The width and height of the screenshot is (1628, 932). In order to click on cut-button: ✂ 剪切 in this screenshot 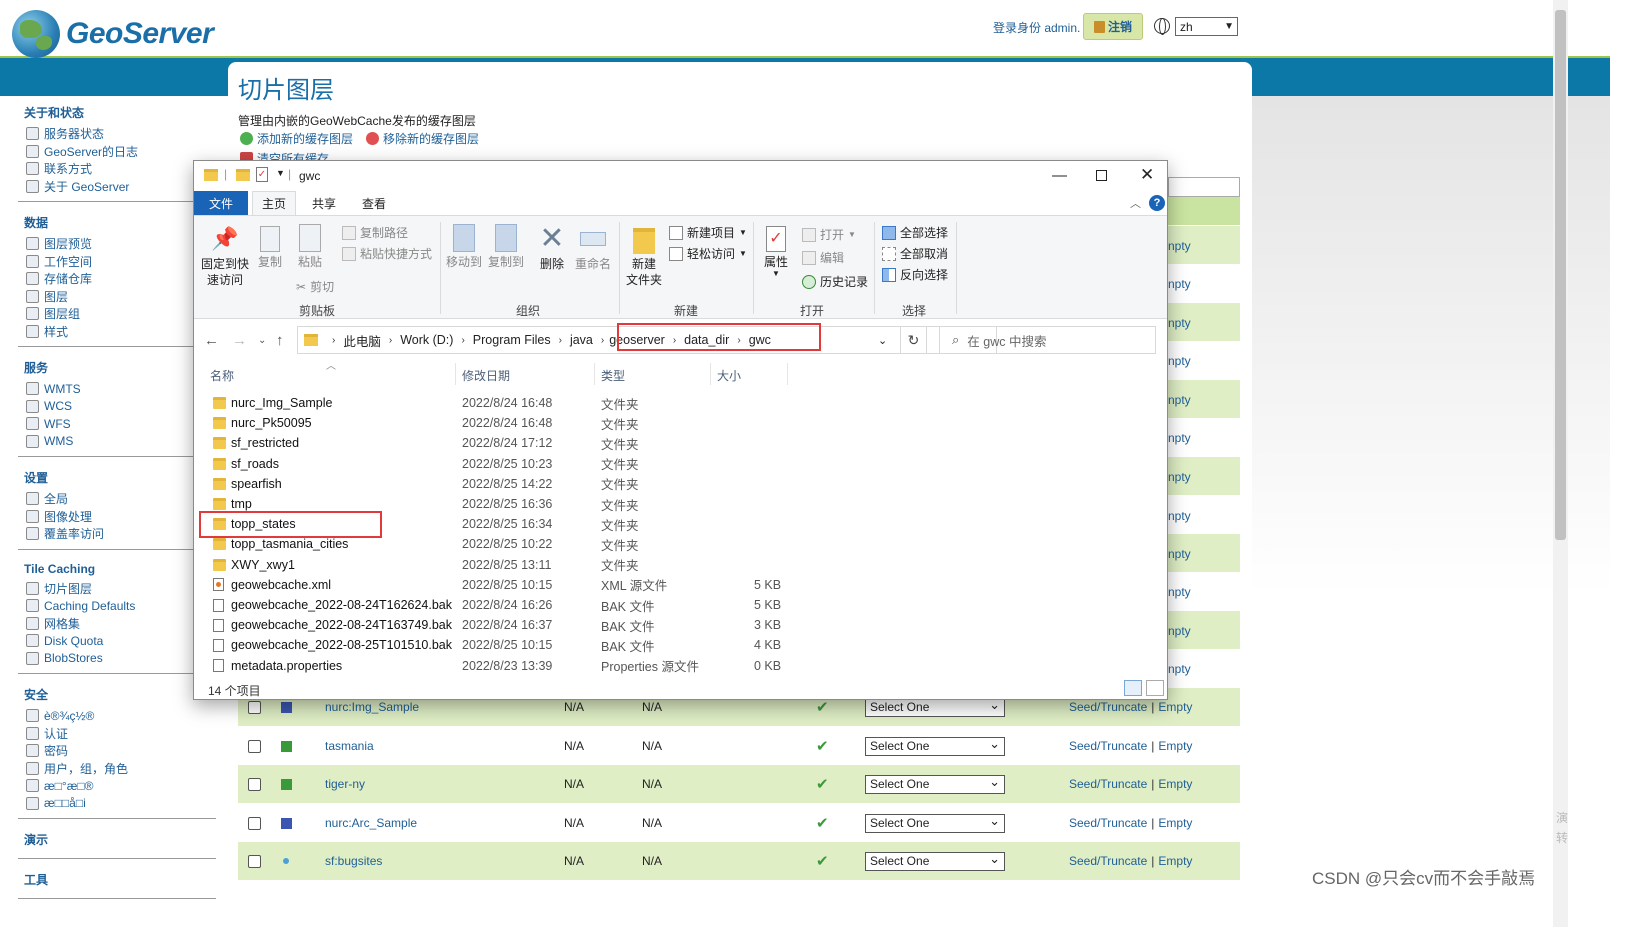, I will do `click(315, 286)`.